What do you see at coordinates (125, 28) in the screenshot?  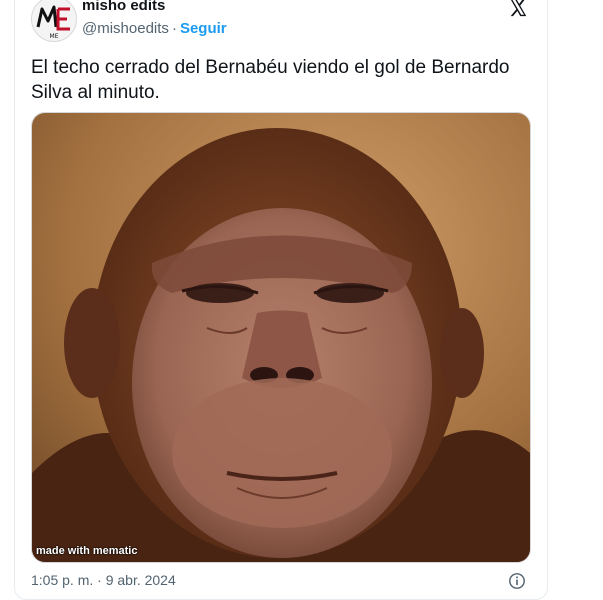 I see `handle: @mishoedits` at bounding box center [125, 28].